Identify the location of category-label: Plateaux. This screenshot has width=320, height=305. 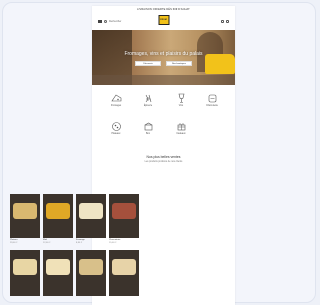
(116, 134).